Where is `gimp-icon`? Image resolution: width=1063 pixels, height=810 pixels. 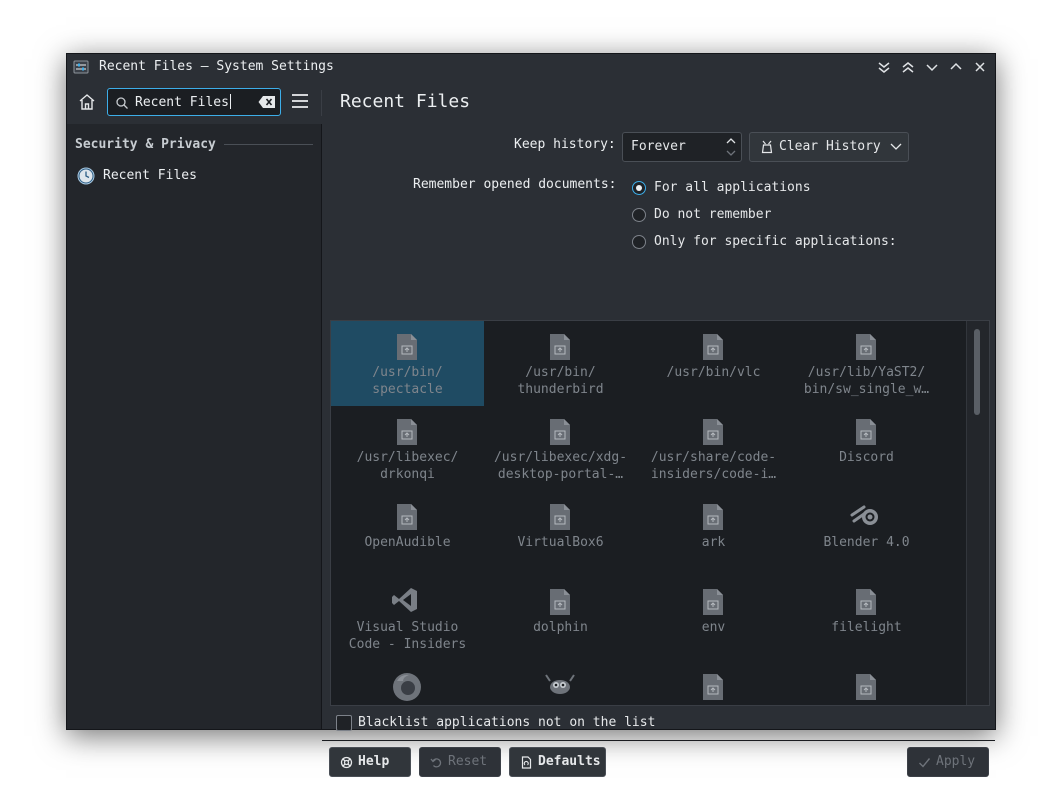
gimp-icon is located at coordinates (559, 685).